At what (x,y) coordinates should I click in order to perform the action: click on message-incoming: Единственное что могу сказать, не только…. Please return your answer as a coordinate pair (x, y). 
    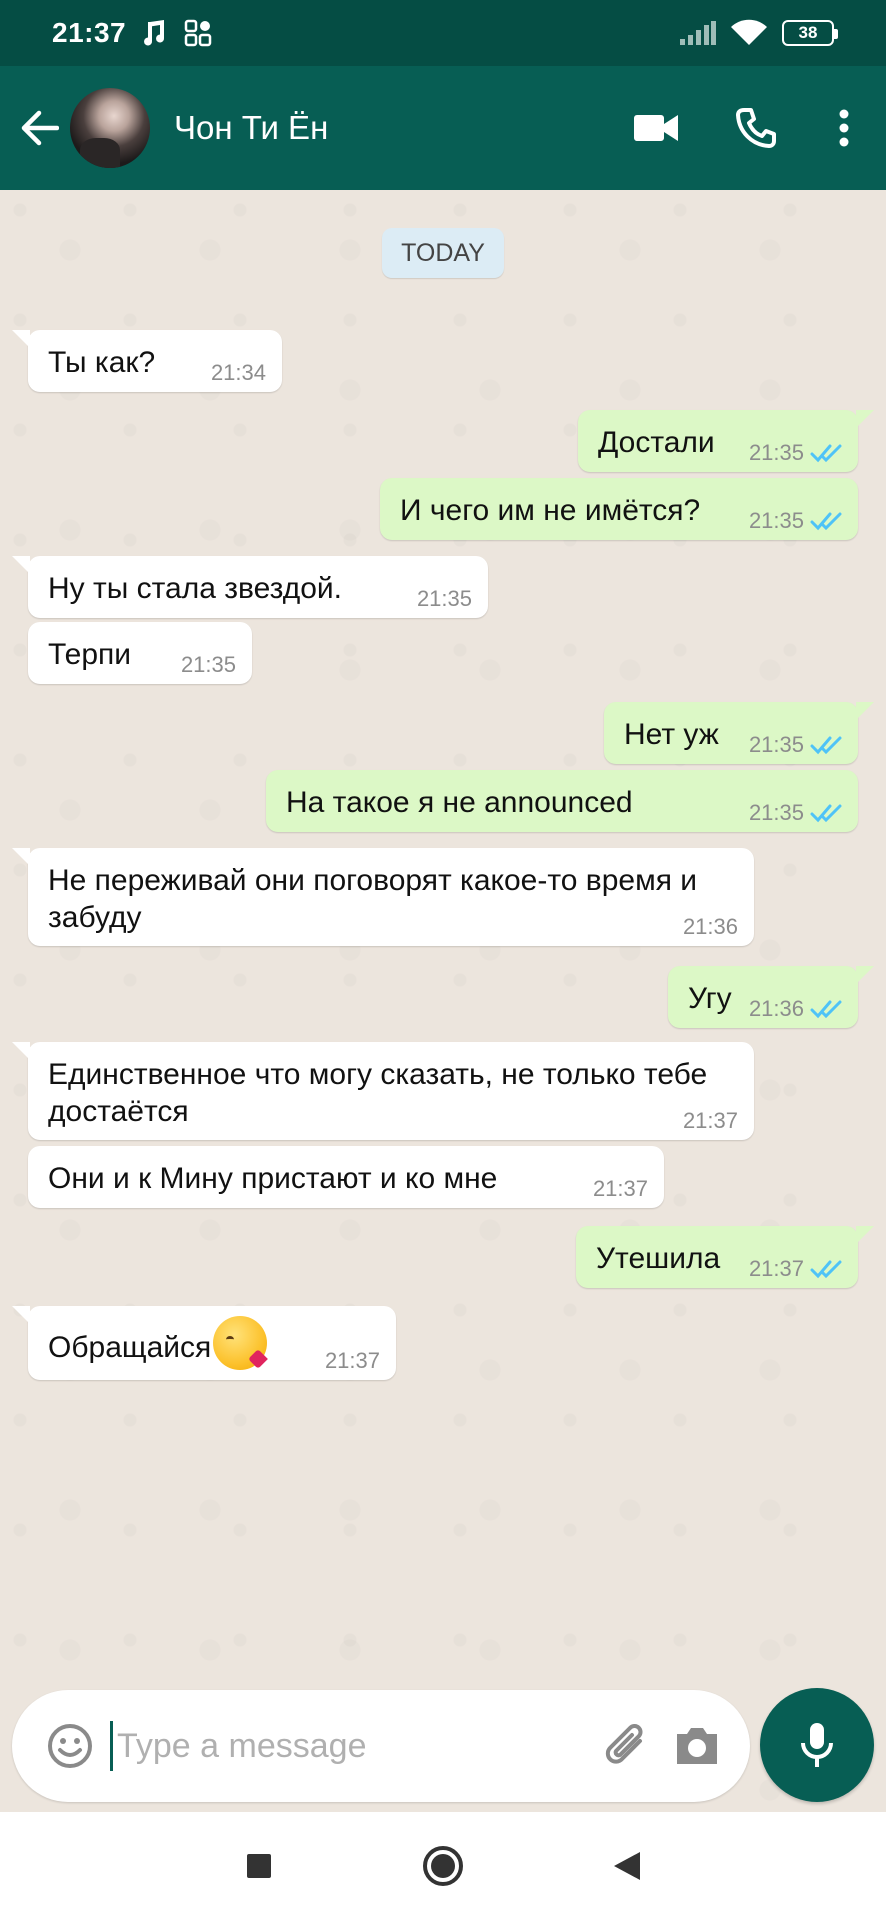
    Looking at the image, I should click on (383, 1091).